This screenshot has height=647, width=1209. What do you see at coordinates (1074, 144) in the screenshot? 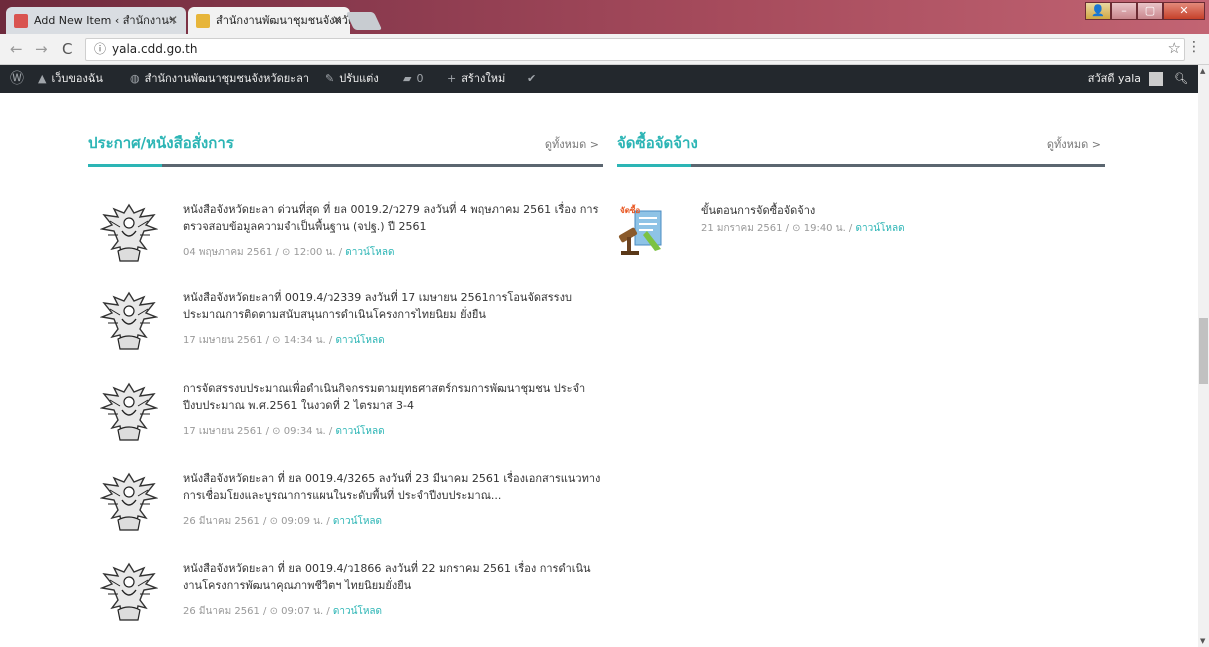
I see `procurement-see-all-link: ดูทั้งหมด >` at bounding box center [1074, 144].